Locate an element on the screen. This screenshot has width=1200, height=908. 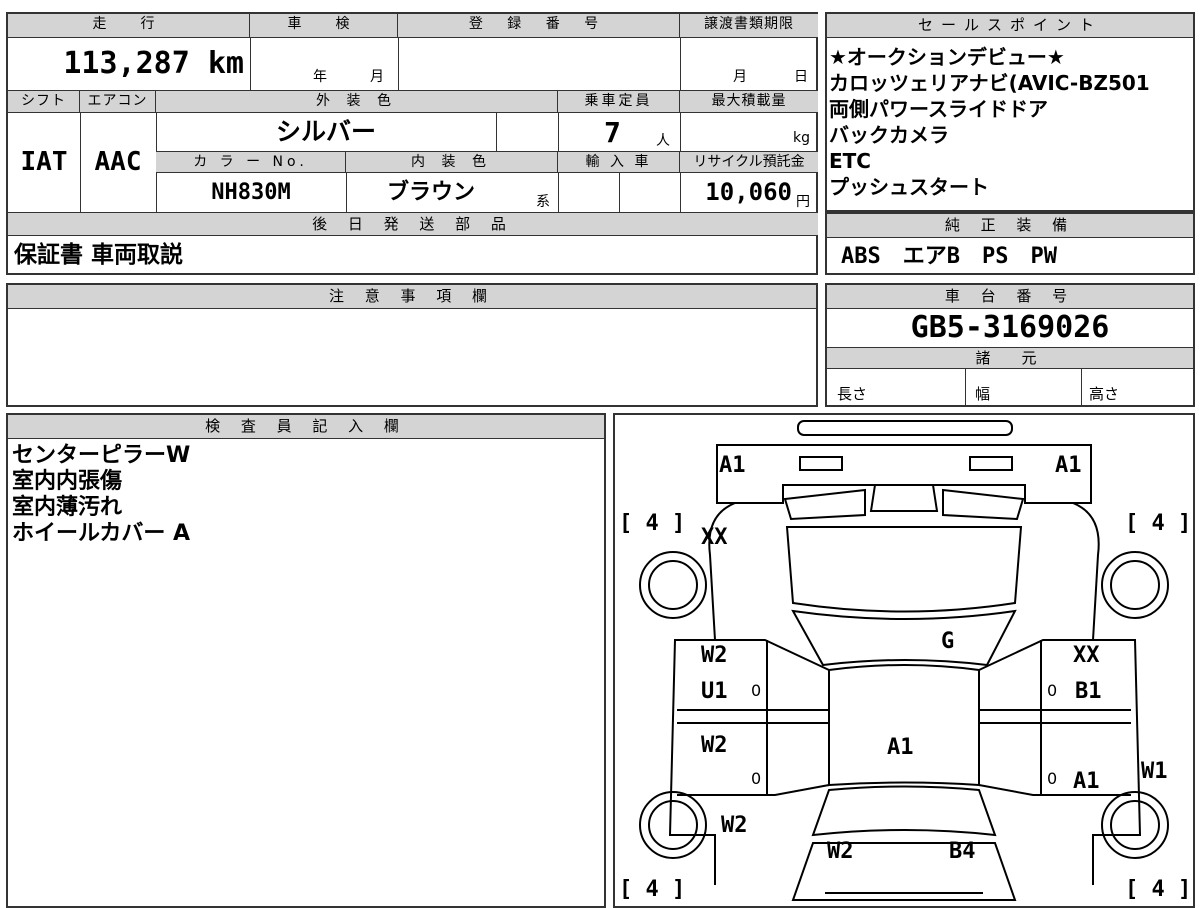
import-label: 輸 入 車 is located at coordinates (619, 162).